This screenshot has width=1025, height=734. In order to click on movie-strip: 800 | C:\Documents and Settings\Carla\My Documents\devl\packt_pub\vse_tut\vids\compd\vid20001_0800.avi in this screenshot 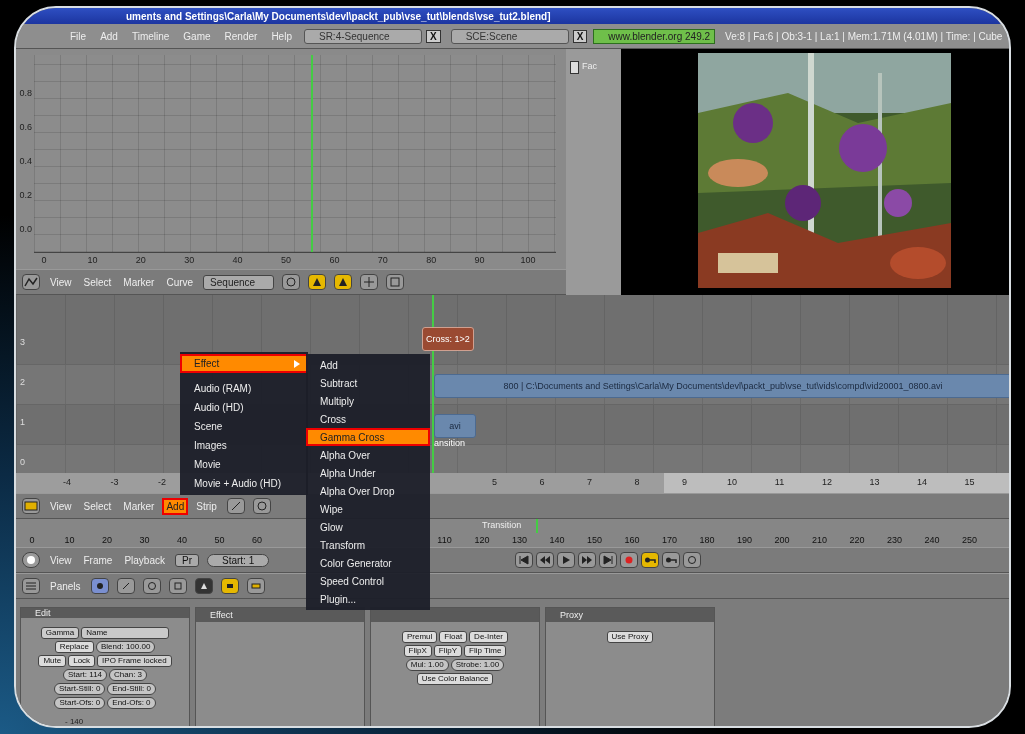, I will do `click(721, 386)`.